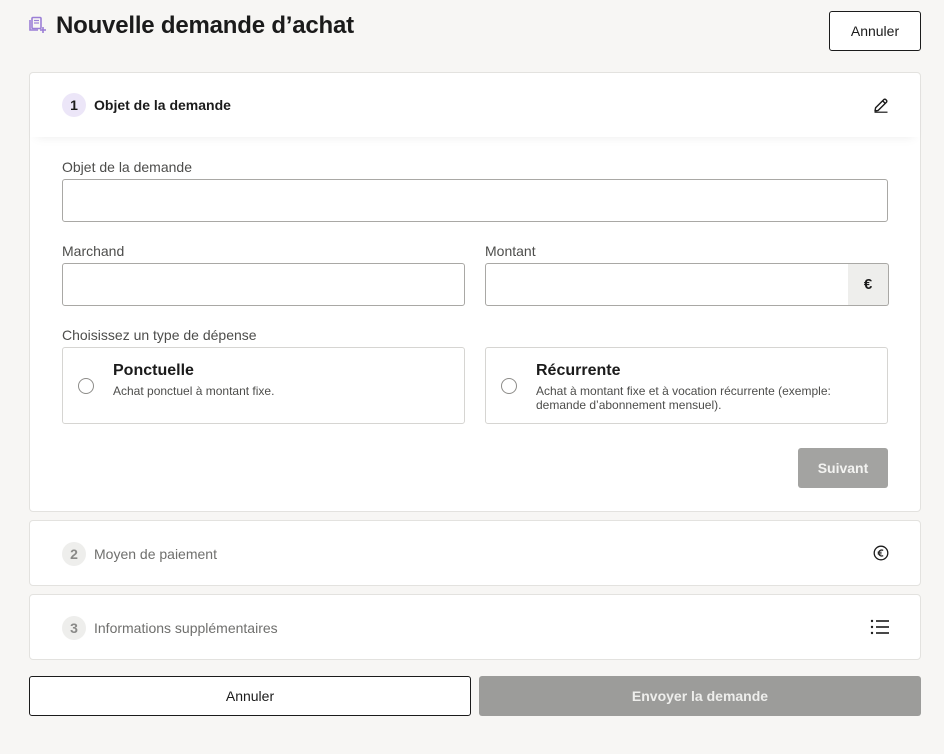  I want to click on step-card-paiement: 2 Moyen de paiement, so click(475, 553).